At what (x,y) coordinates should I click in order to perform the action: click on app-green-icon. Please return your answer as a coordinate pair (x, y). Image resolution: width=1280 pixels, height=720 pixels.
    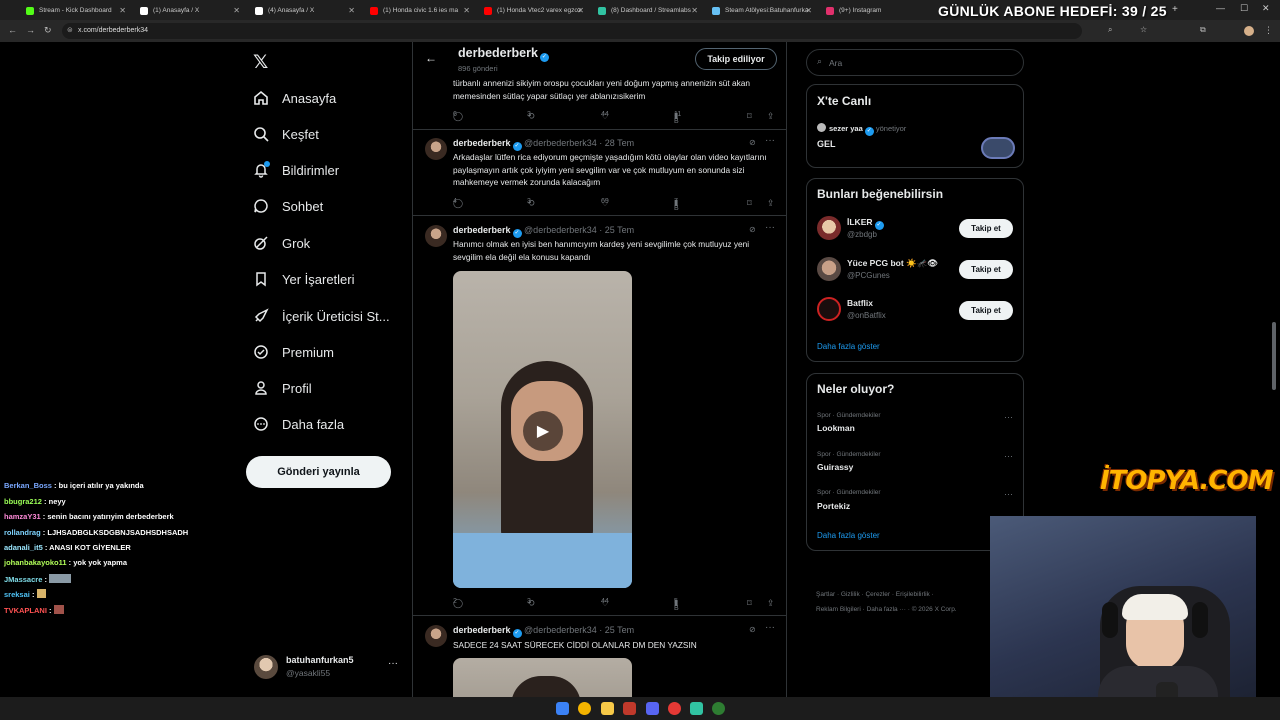
    Looking at the image, I should click on (718, 708).